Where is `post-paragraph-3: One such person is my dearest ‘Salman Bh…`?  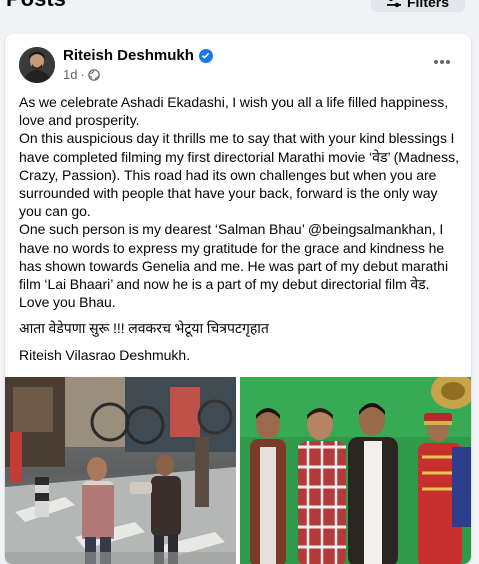 post-paragraph-3: One such person is my dearest ‘Salman Bh… is located at coordinates (234, 266).